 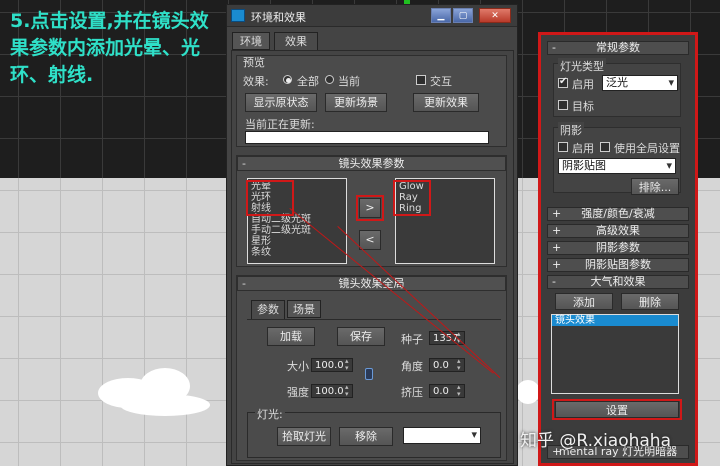 What do you see at coordinates (441, 81) in the screenshot?
I see `interactive-label: 交互` at bounding box center [441, 81].